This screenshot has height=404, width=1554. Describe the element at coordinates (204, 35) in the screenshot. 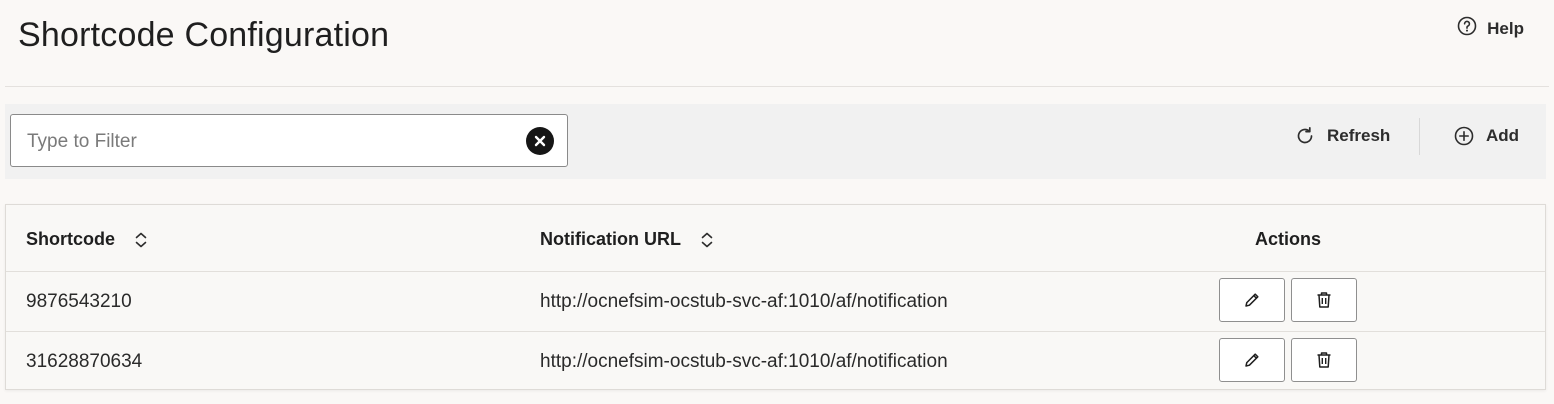

I see `page-title: Shortcode Configuration` at that location.